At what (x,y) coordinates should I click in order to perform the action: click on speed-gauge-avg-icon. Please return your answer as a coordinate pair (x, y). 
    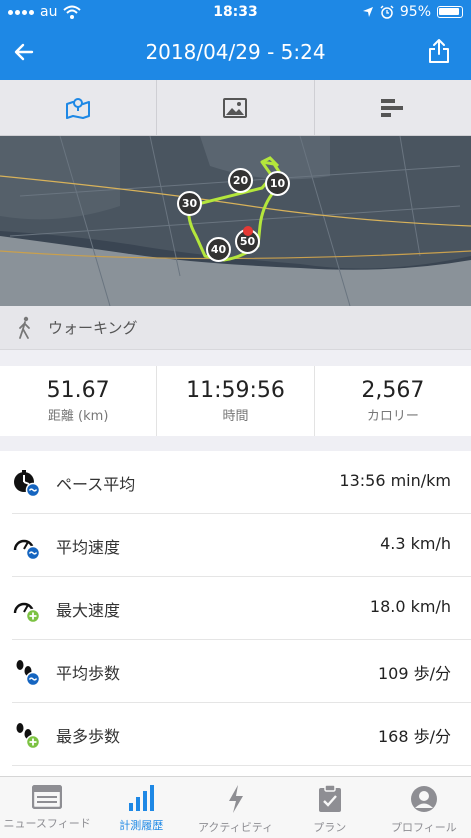
    Looking at the image, I should click on (26, 549).